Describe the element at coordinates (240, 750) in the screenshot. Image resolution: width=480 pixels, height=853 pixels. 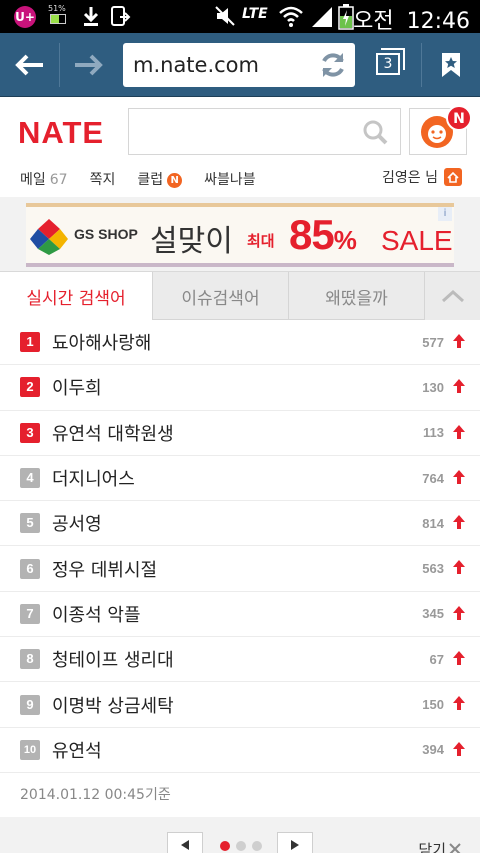
I see `list-item: 10 유연석 394` at that location.